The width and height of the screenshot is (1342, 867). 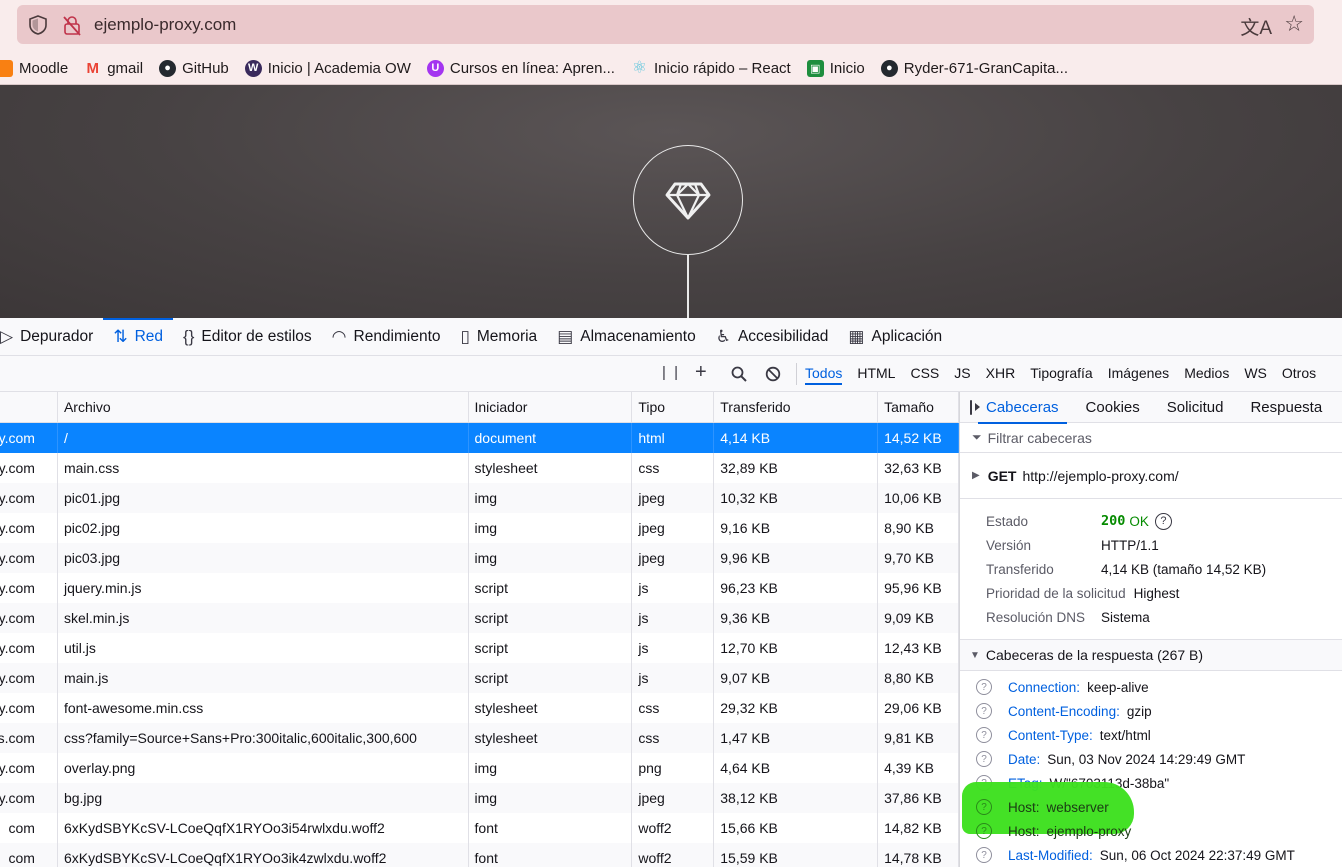 I want to click on filter-icon: ⏷, so click(x=977, y=437).